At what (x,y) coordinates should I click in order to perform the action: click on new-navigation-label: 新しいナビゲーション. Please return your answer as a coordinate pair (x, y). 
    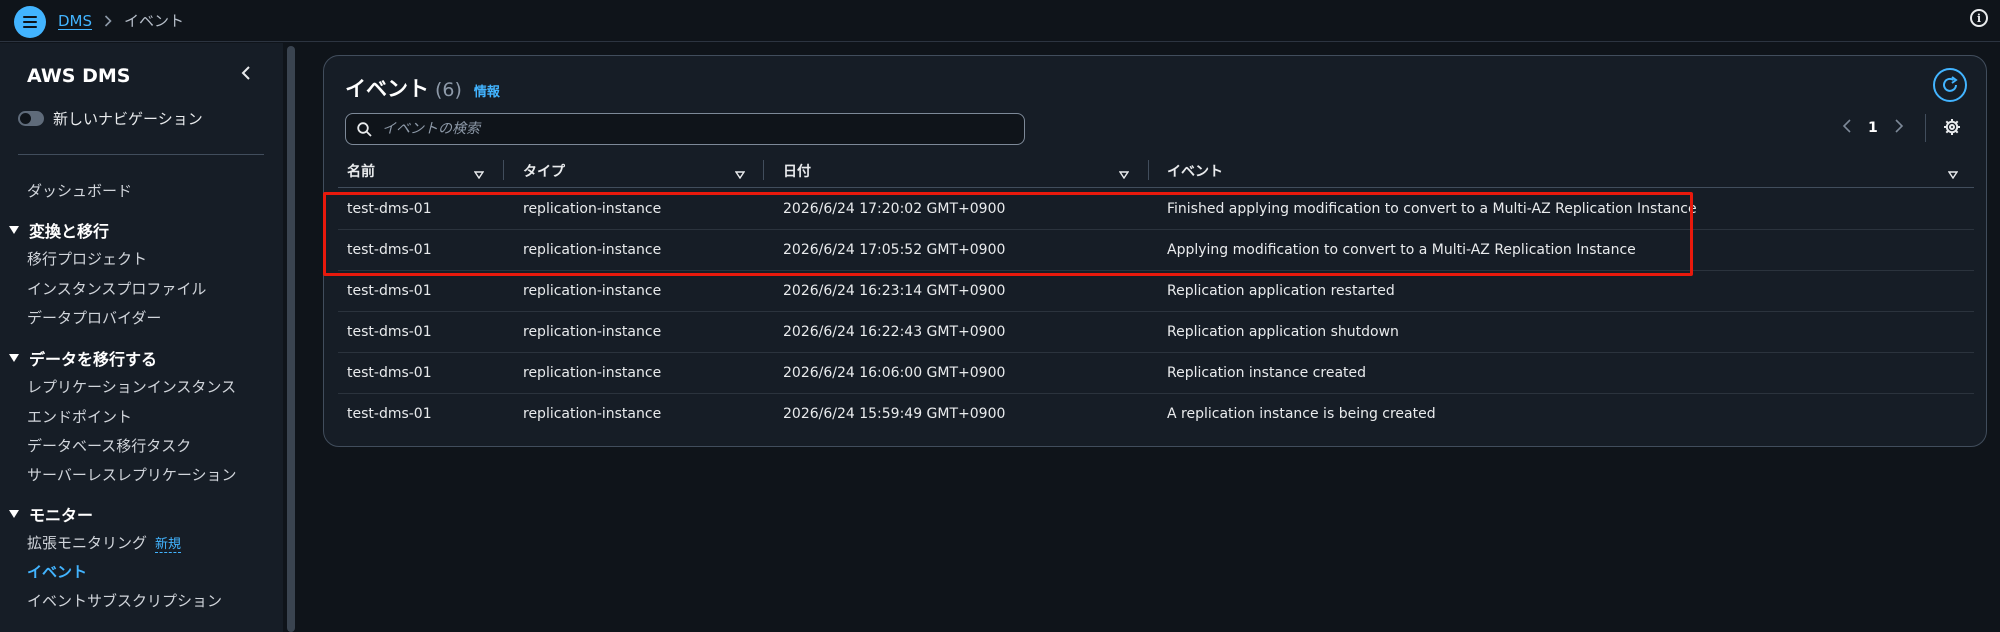
    Looking at the image, I should click on (128, 119).